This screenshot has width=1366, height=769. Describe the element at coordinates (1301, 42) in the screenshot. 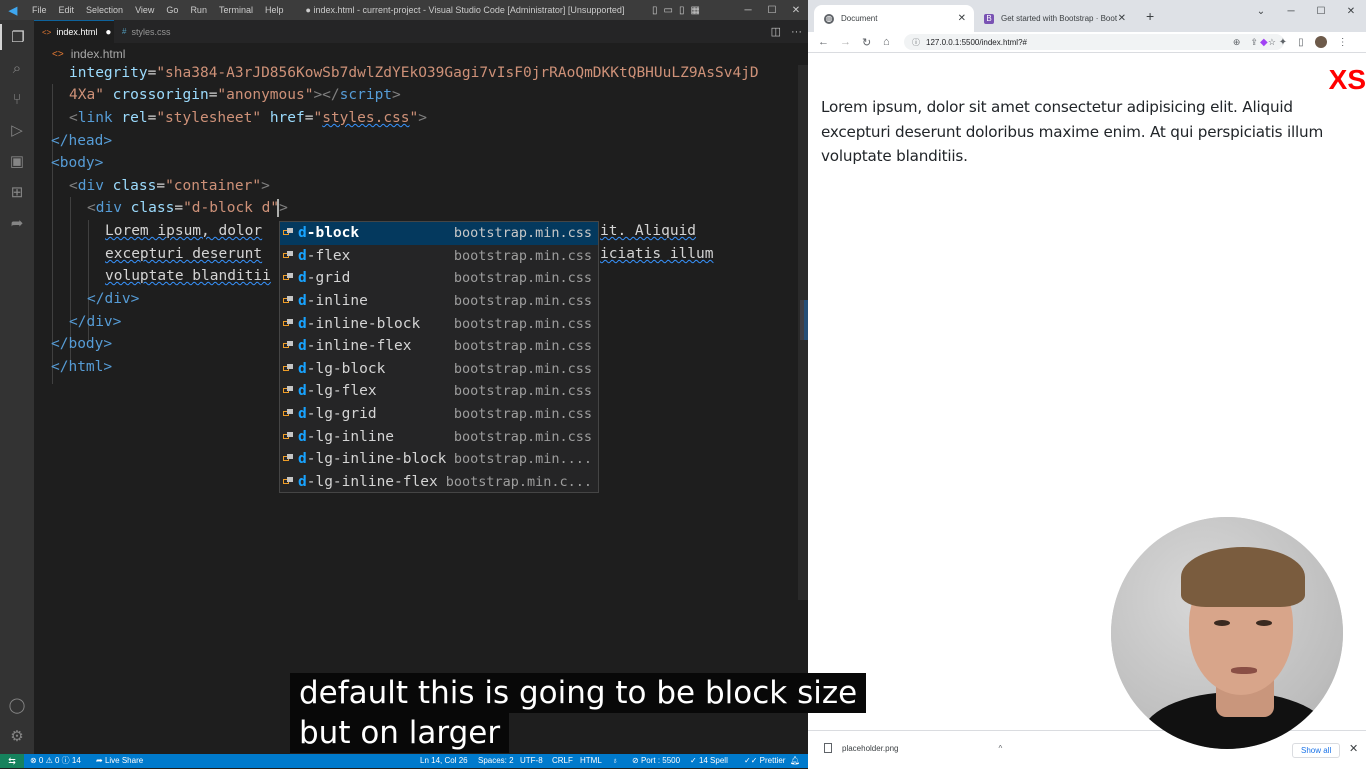

I see `side-panel-icon: ▯` at that location.